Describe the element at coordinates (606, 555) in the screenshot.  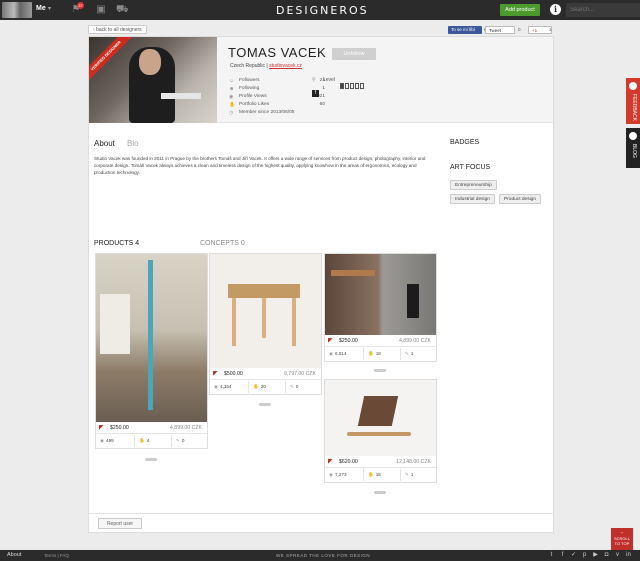
I see `instagram-icon: ◘` at that location.